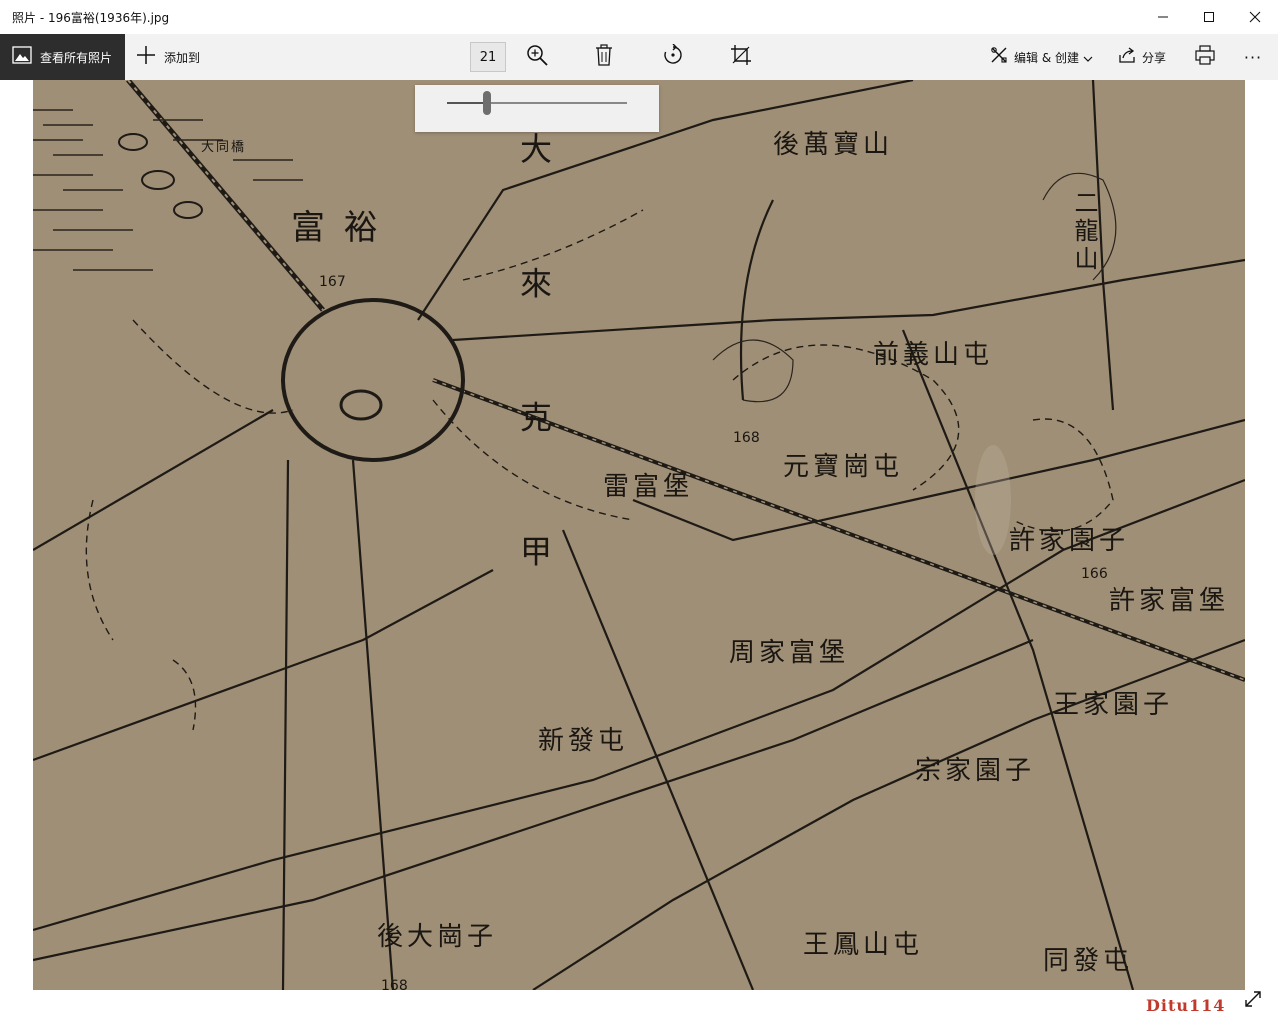 The height and width of the screenshot is (1024, 1278). What do you see at coordinates (583, 741) in the screenshot?
I see `map-label-xinfa: 新發屯` at bounding box center [583, 741].